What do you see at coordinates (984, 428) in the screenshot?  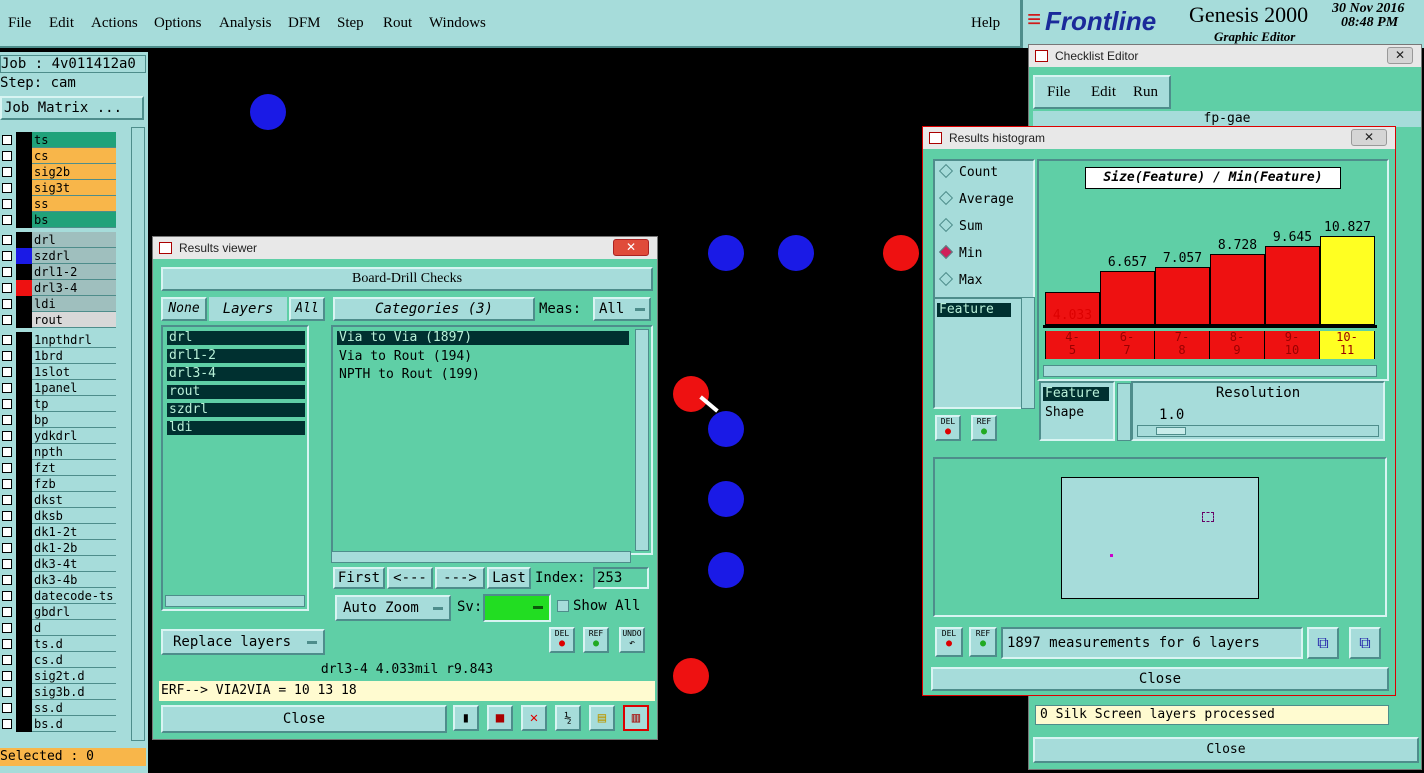 I see `hist-ref-button: REF ●` at bounding box center [984, 428].